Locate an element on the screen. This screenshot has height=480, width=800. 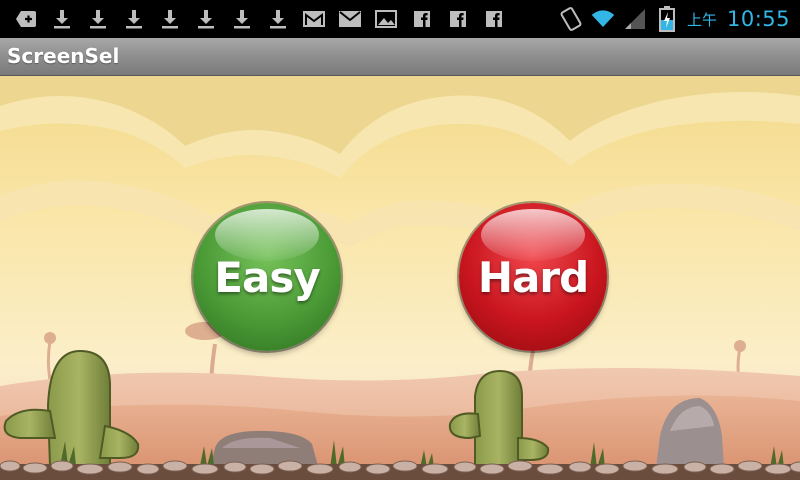
add-icon is located at coordinates (26, 19).